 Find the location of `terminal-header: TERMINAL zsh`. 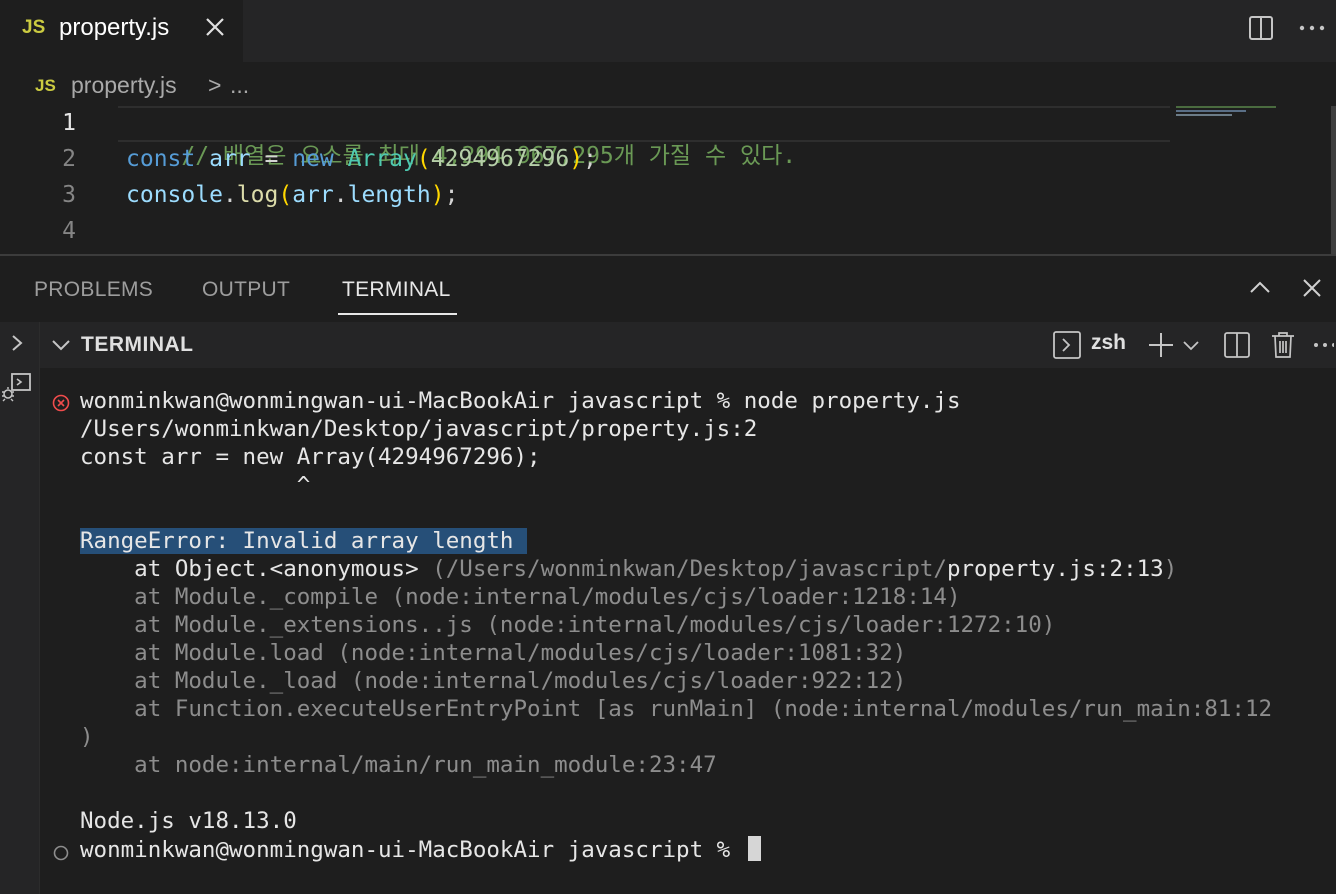

terminal-header: TERMINAL zsh is located at coordinates (688, 345).